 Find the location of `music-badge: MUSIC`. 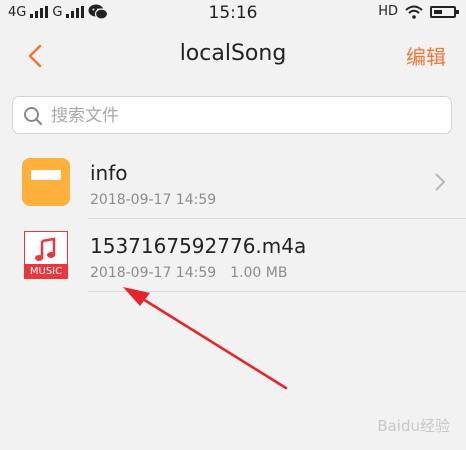

music-badge: MUSIC is located at coordinates (46, 271).